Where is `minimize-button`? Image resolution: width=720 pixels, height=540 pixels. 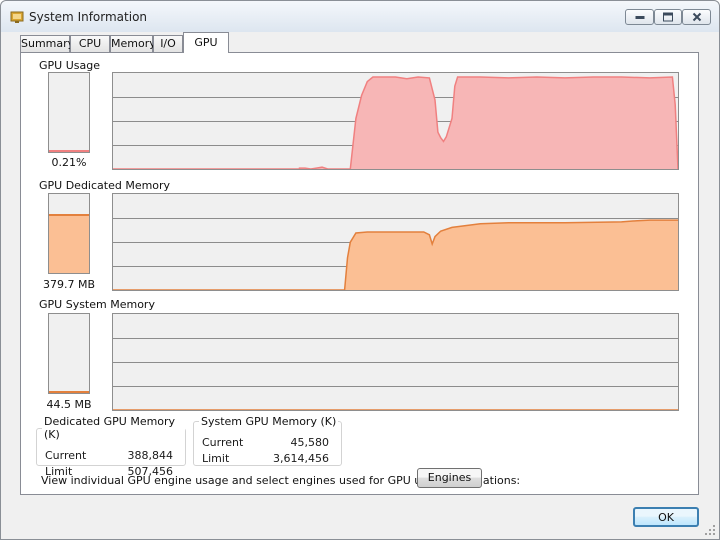 minimize-button is located at coordinates (639, 17).